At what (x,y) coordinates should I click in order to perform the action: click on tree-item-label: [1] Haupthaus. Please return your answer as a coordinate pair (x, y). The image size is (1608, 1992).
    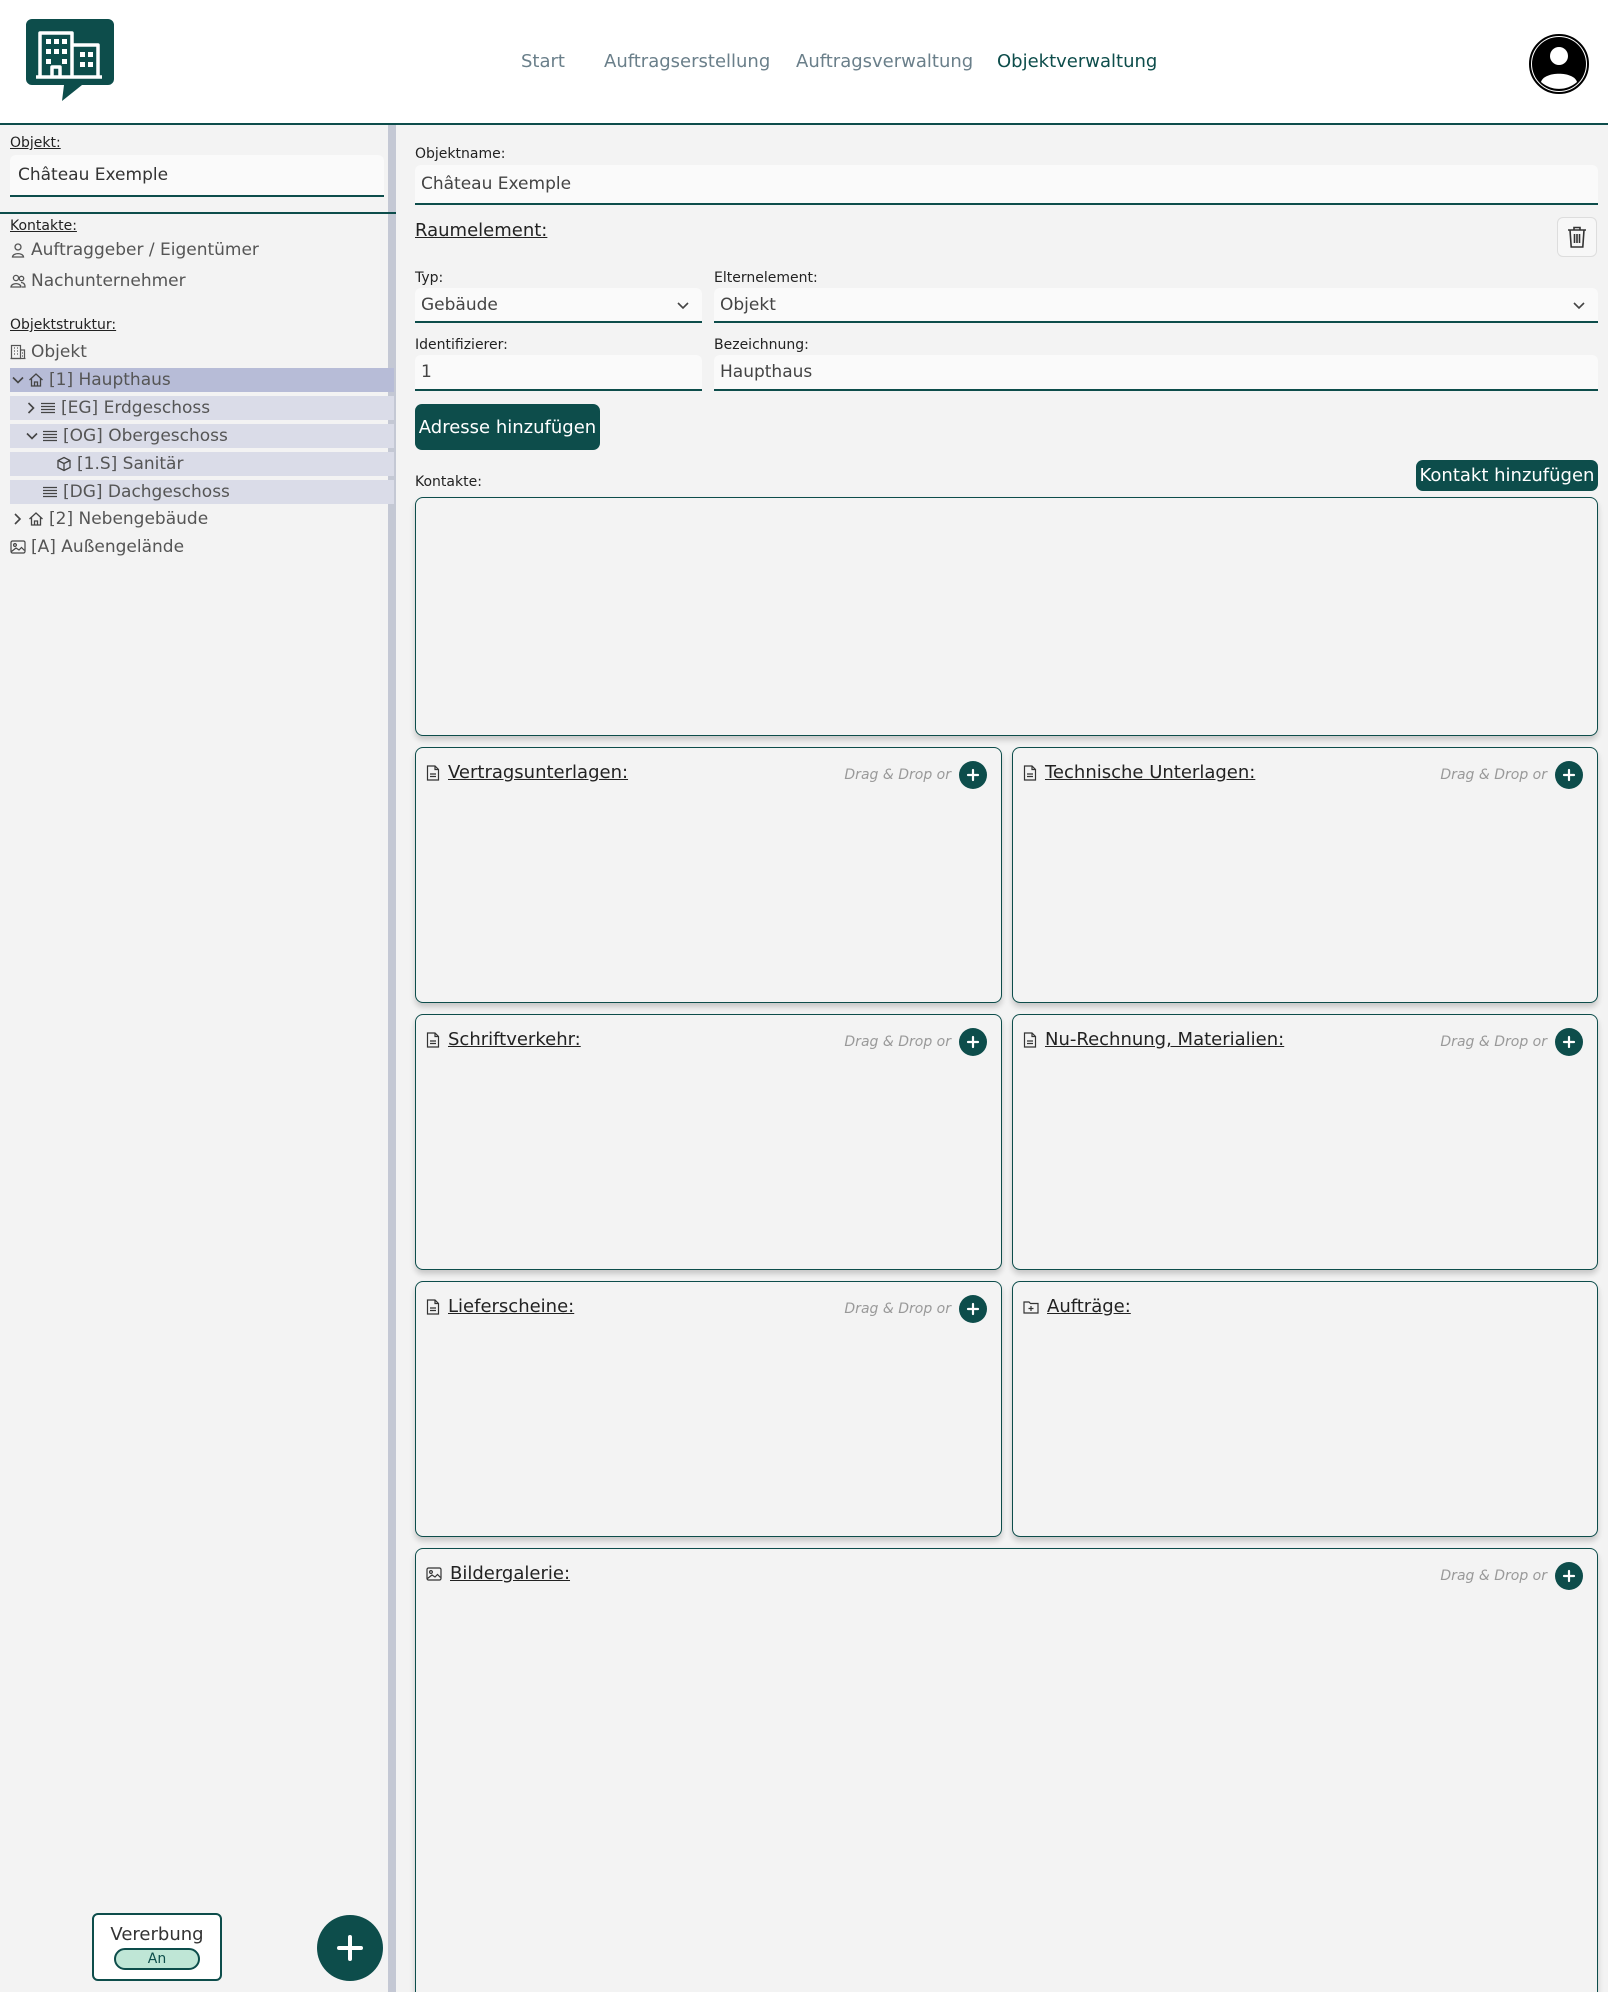
    Looking at the image, I should click on (110, 380).